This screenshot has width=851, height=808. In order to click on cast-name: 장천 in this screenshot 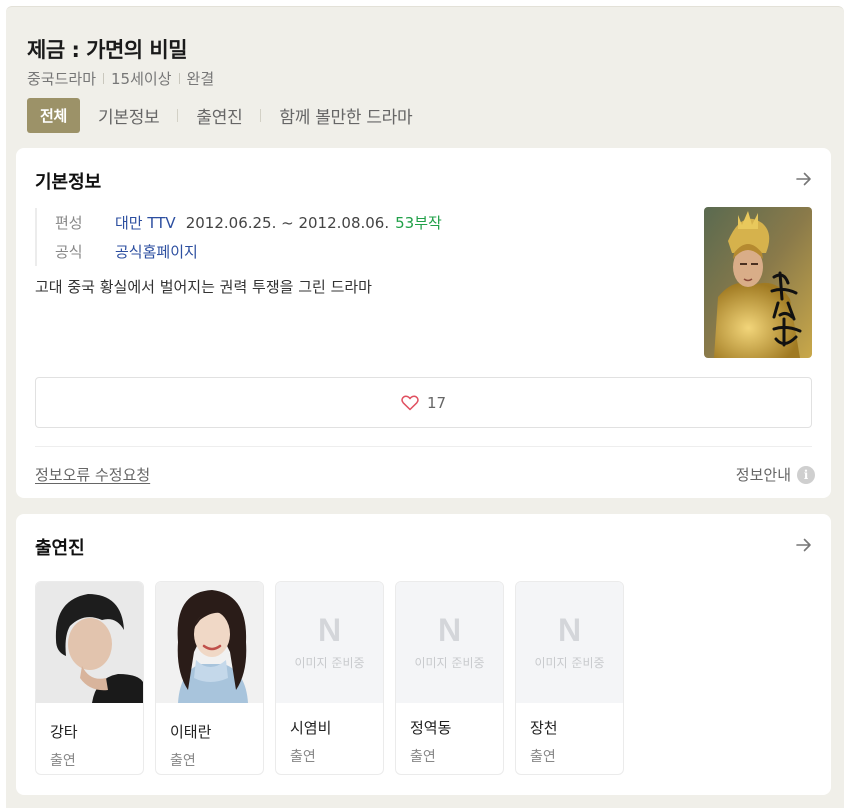, I will do `click(544, 728)`.